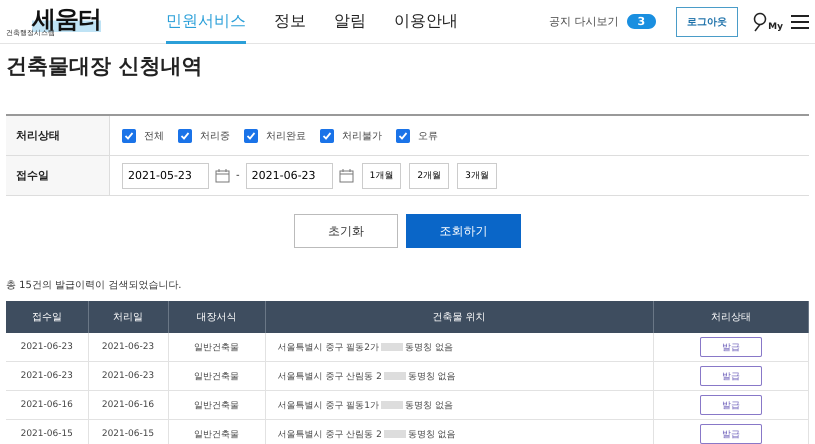 The width and height of the screenshot is (815, 444). Describe the element at coordinates (154, 135) in the screenshot. I see `checkbox-label: 전체` at that location.